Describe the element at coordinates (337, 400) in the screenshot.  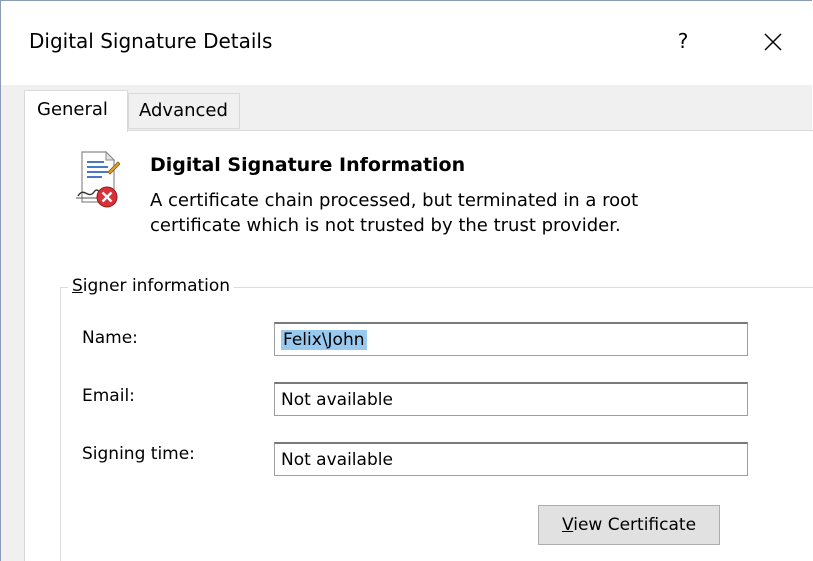
I see `email-value: Not available` at that location.